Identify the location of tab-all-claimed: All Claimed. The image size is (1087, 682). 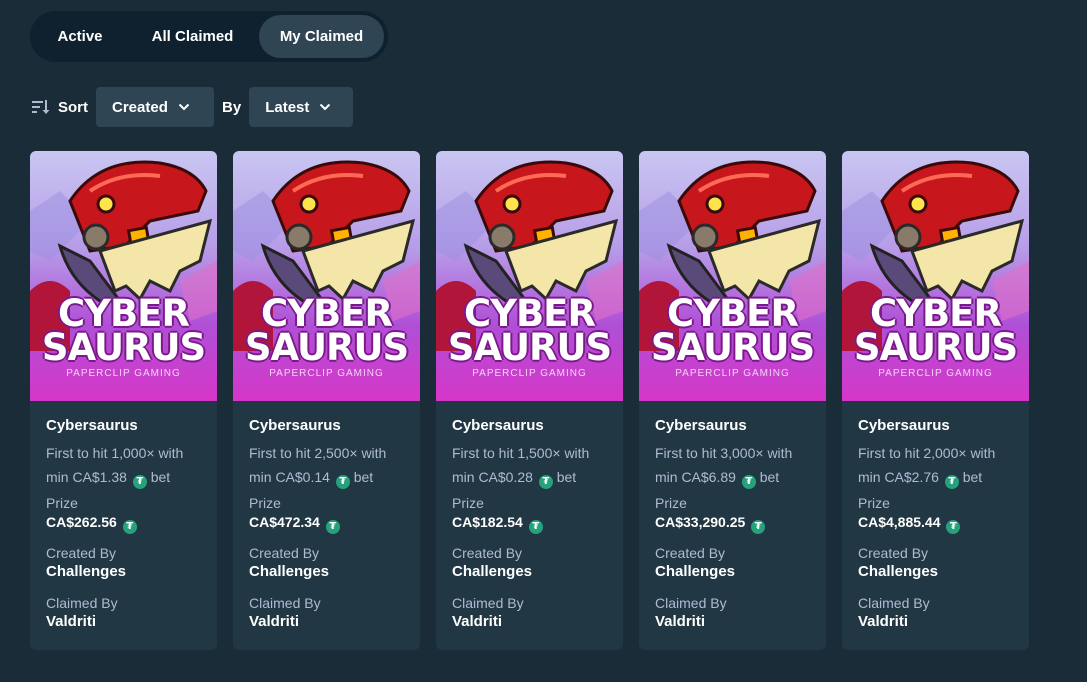
(192, 36).